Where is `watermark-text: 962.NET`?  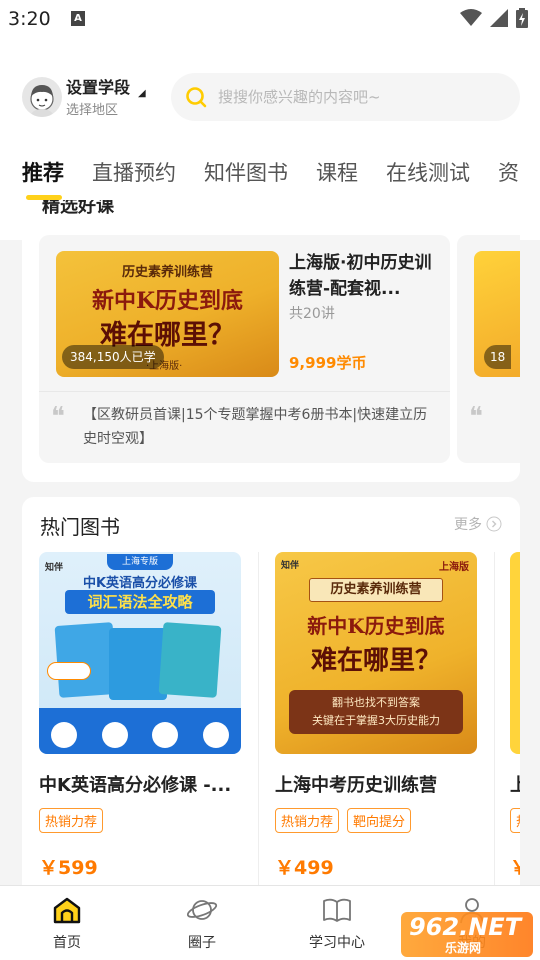
watermark-text: 962.NET is located at coordinates (465, 927).